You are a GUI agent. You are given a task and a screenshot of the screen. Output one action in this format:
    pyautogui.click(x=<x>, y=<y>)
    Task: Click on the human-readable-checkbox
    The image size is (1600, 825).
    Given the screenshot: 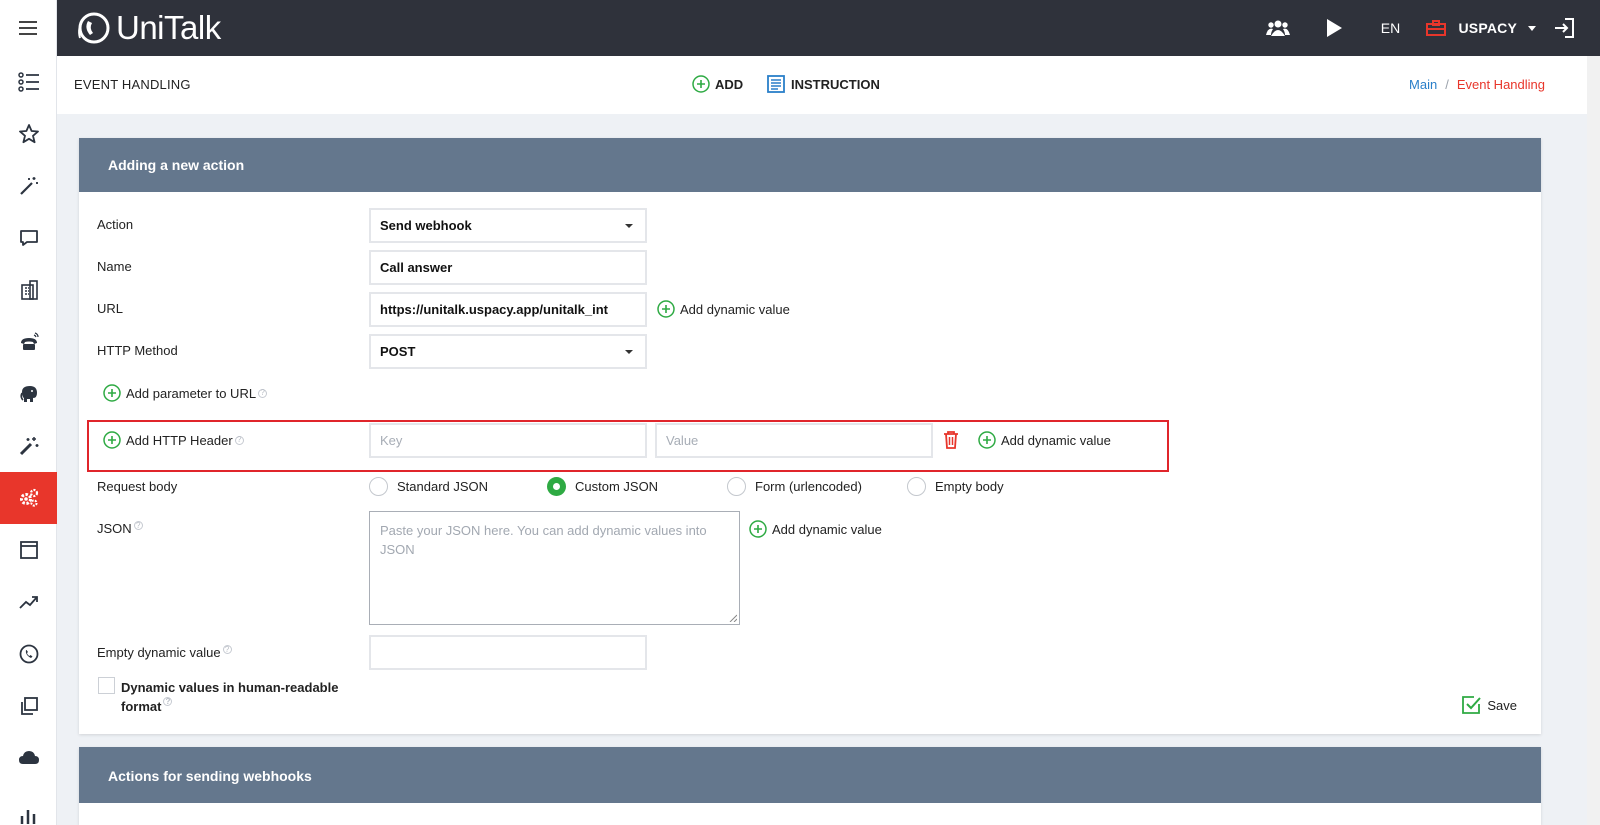 What is the action you would take?
    pyautogui.click(x=106, y=685)
    